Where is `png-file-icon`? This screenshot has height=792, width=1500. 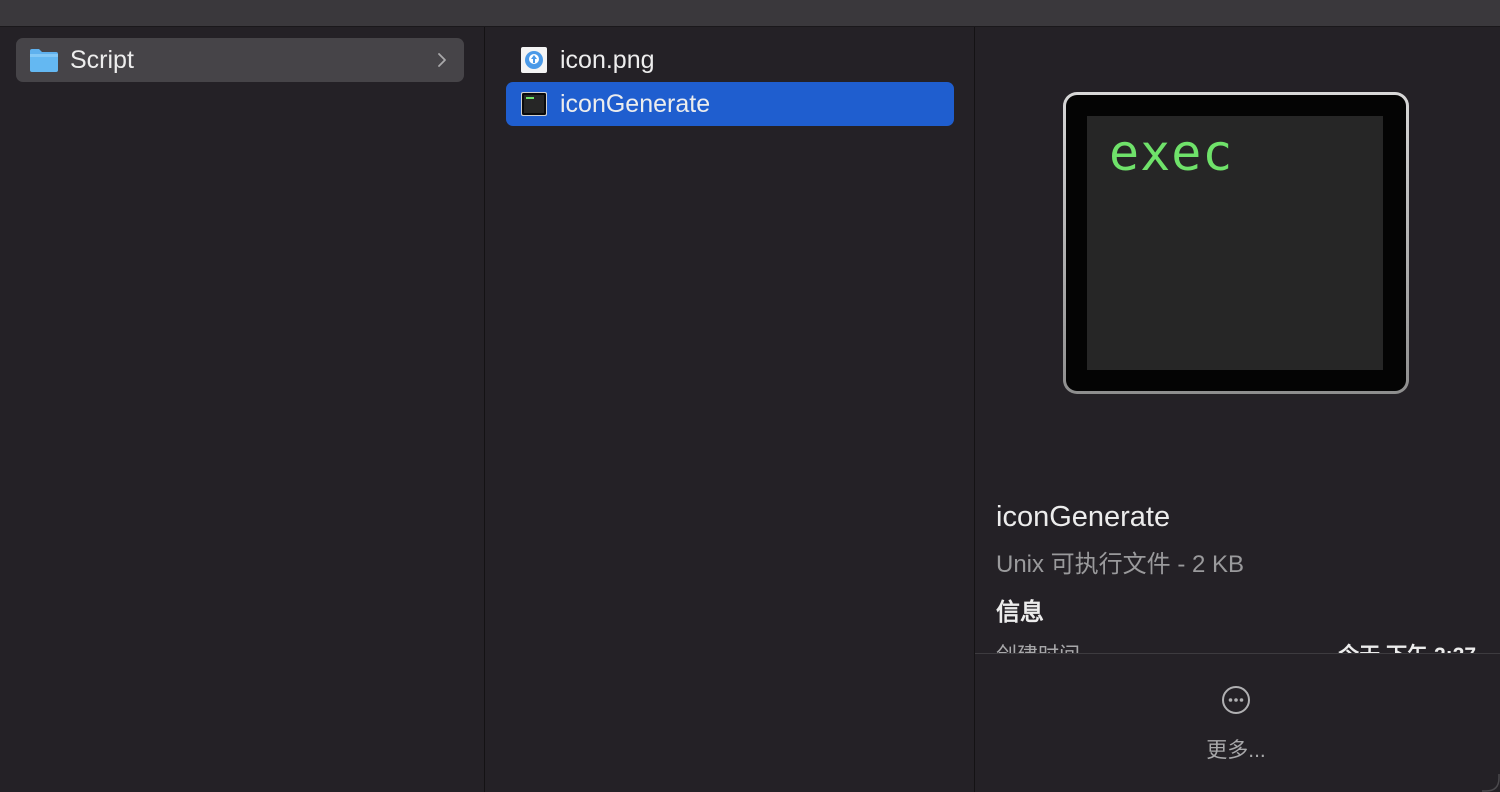
png-file-icon is located at coordinates (534, 60).